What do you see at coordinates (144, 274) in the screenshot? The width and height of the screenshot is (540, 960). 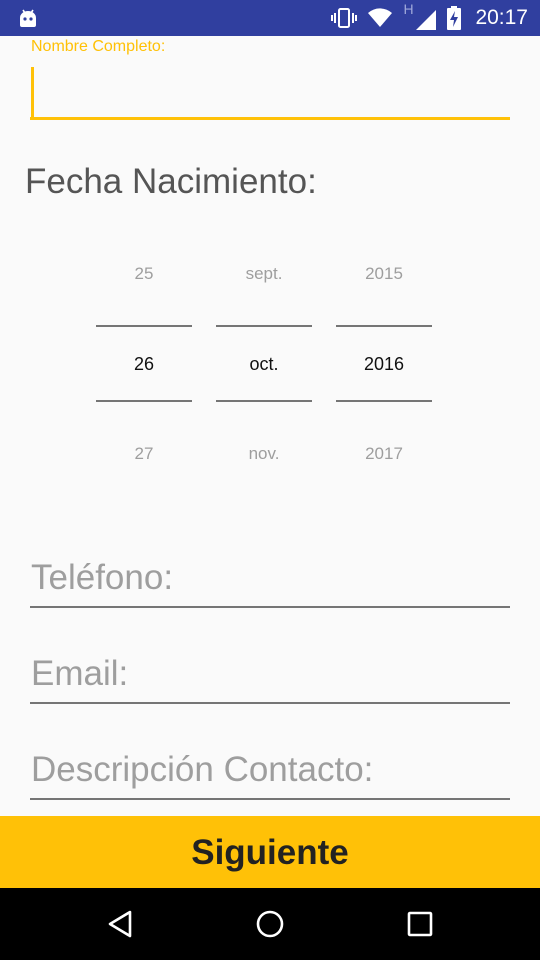 I see `day-prev-value: 25` at bounding box center [144, 274].